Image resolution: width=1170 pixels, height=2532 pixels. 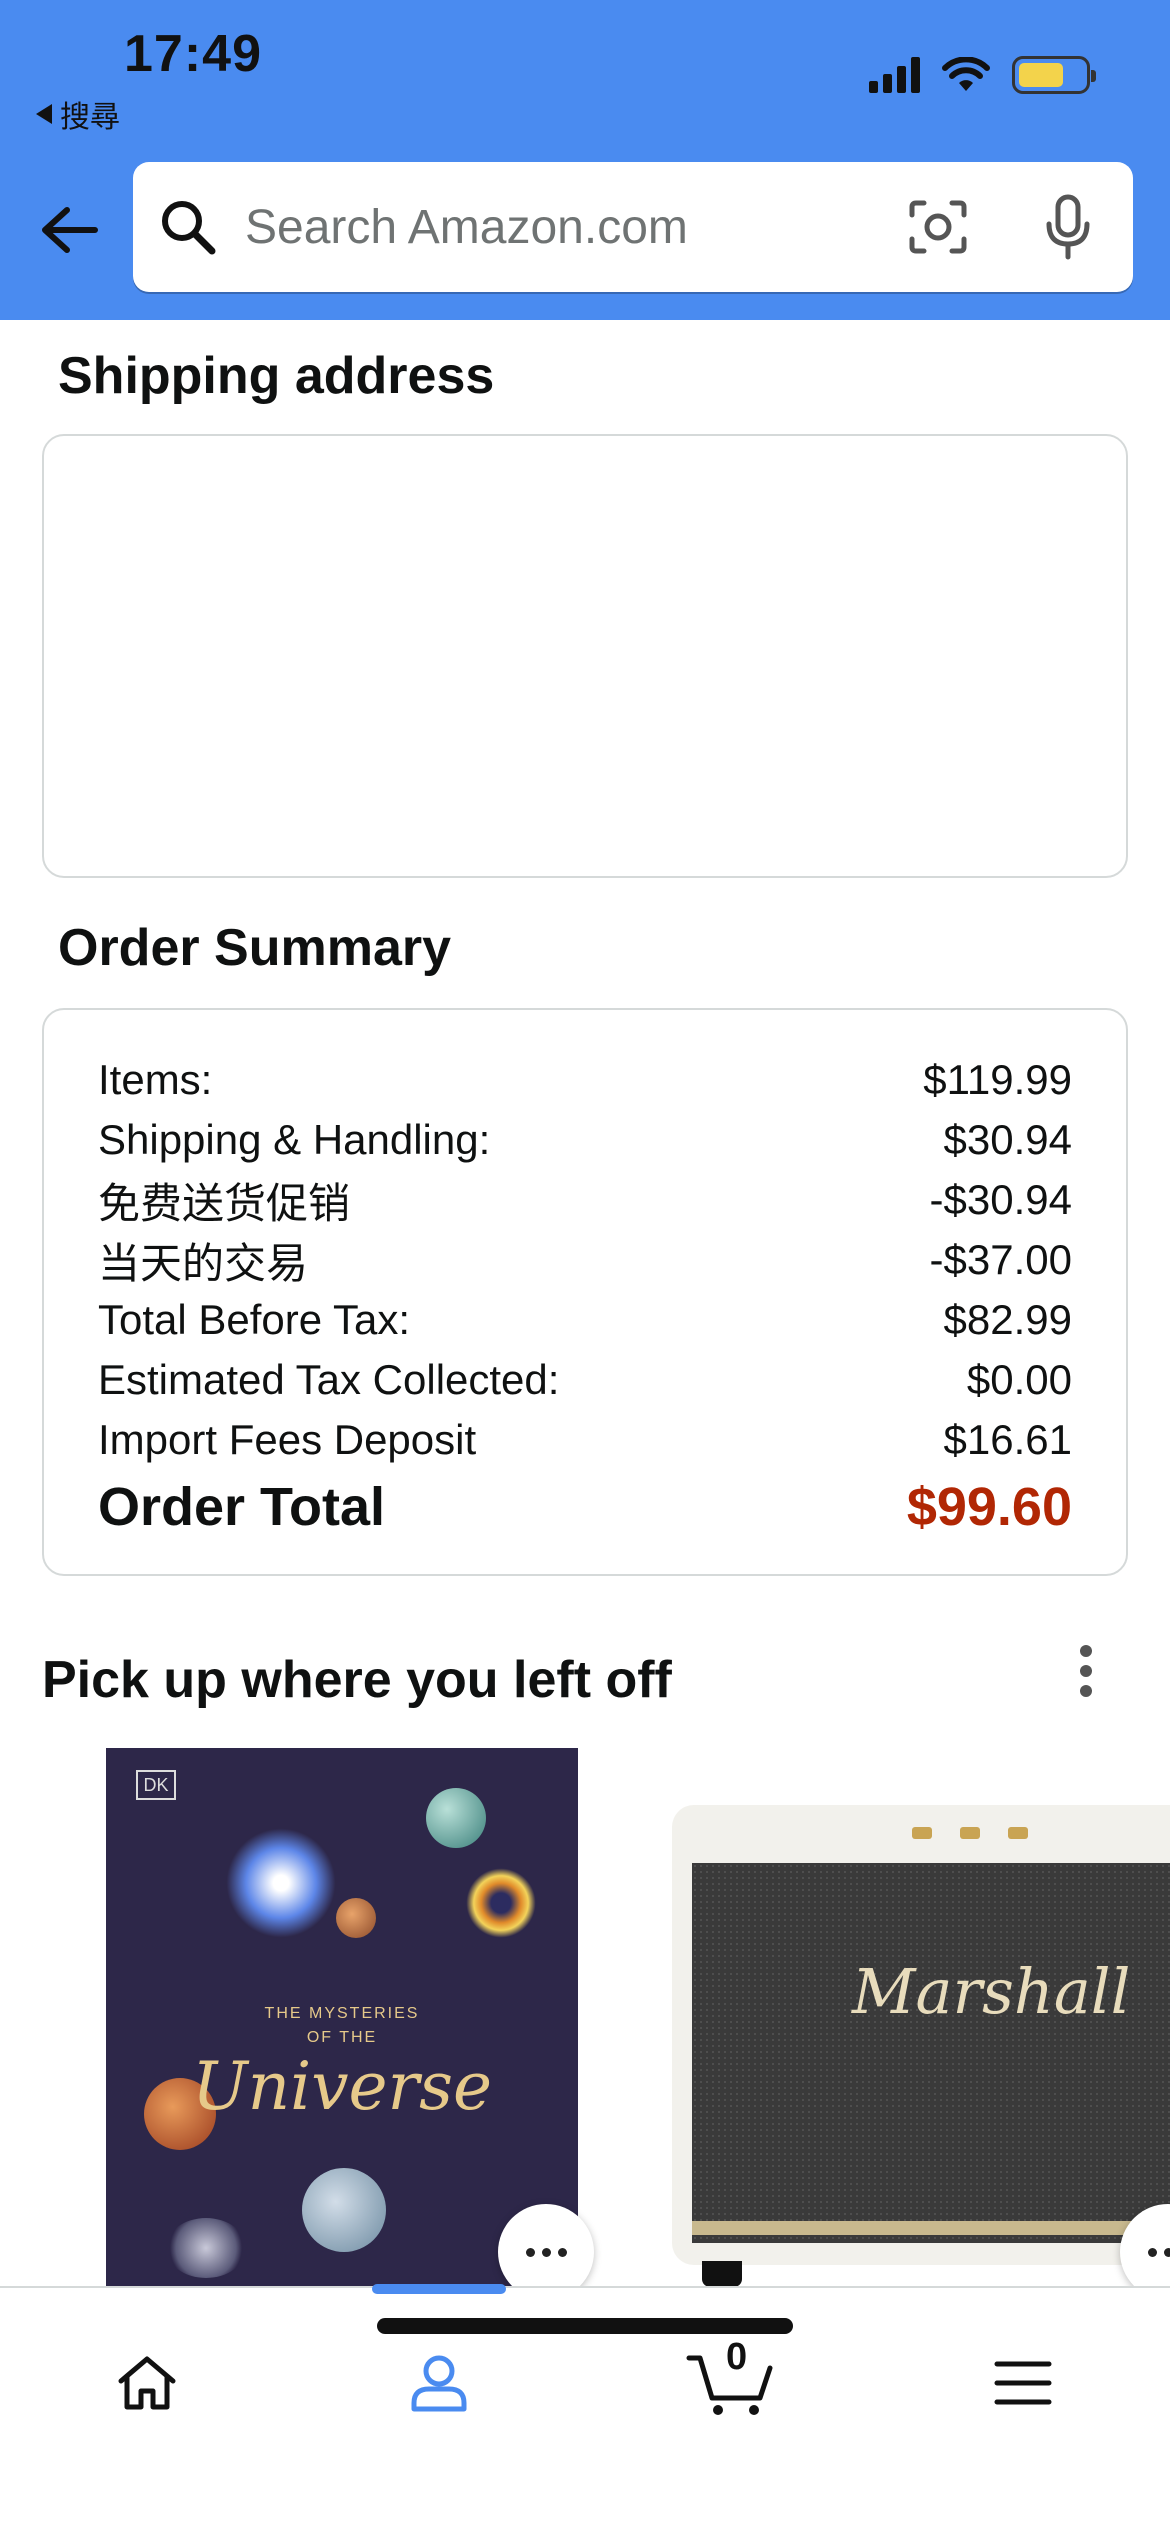 I want to click on tab-menu, so click(x=1023, y=2383).